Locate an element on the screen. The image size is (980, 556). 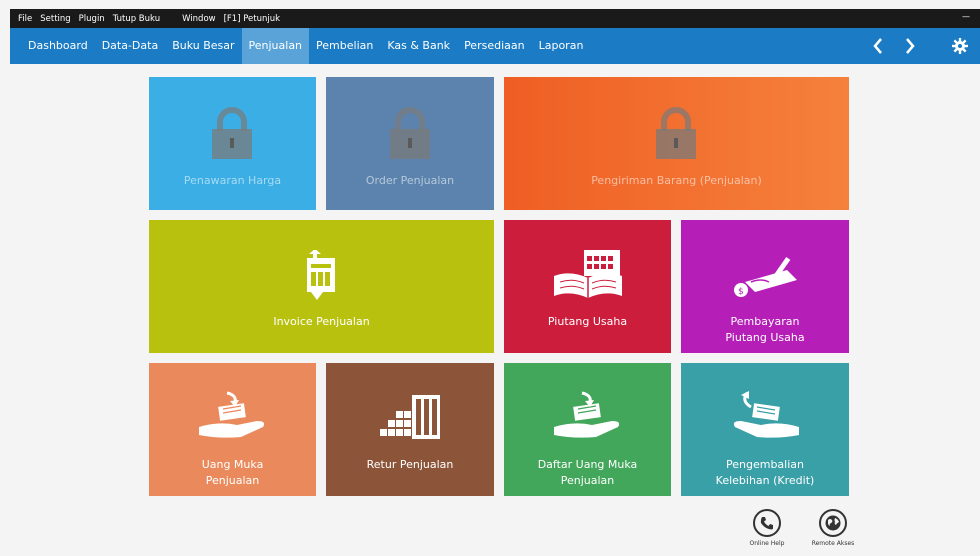
gear-icon is located at coordinates (960, 46).